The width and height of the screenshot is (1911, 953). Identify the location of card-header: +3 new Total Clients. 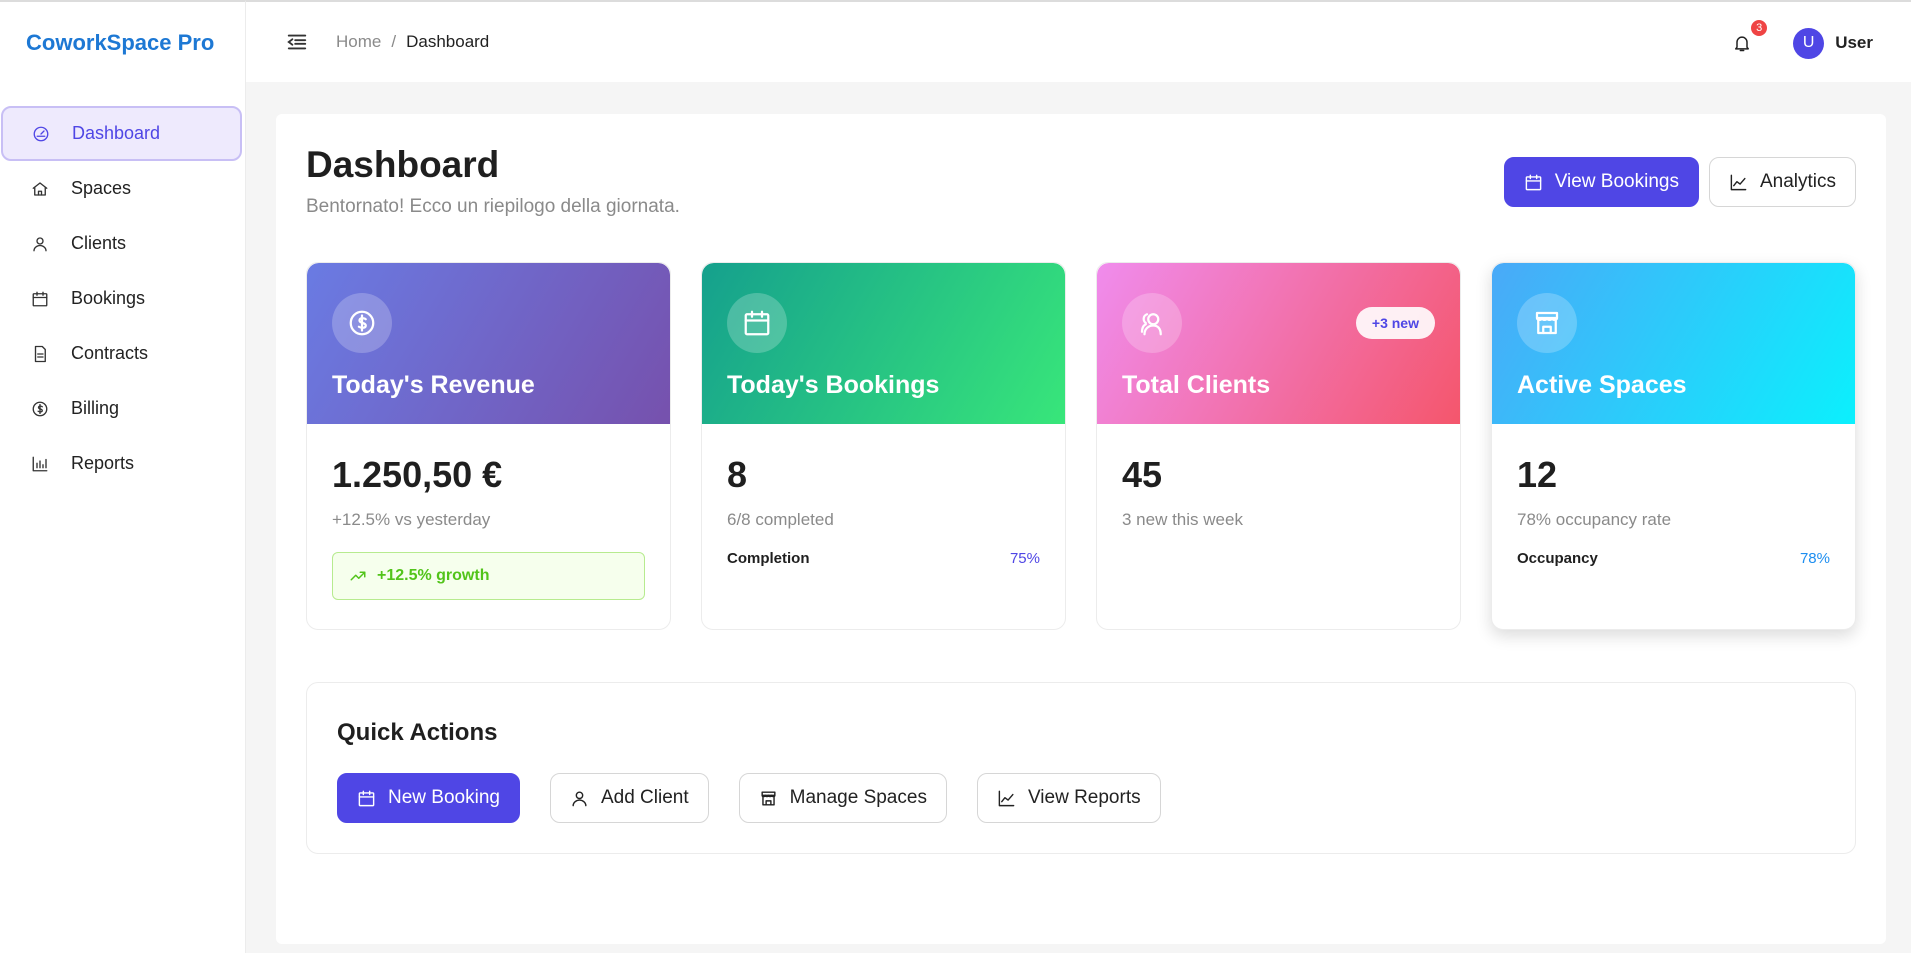
(1278, 343).